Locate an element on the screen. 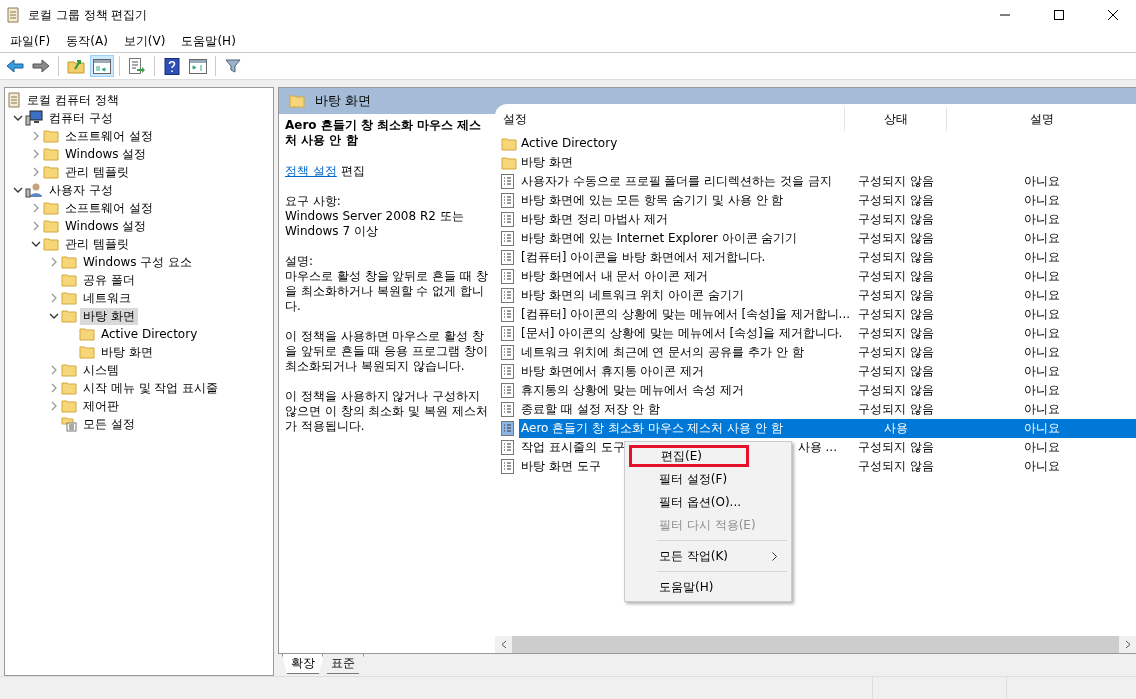 Image resolution: width=1136 pixels, height=699 pixels. menu-item: 보기(V) is located at coordinates (144, 41).